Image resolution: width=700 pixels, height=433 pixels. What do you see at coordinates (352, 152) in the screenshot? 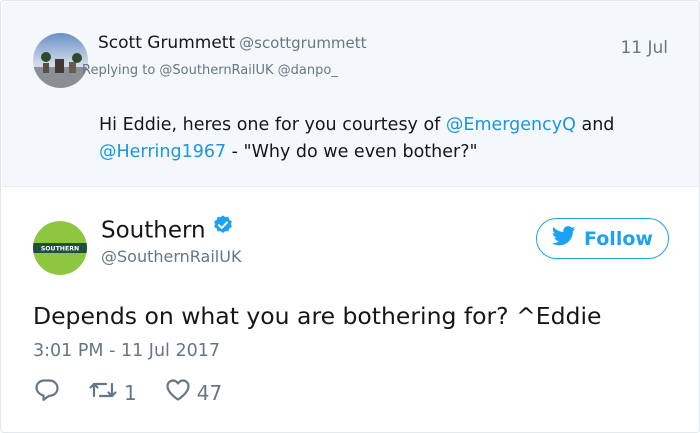
I see `reply-text-quote: - "Why do we even bother?"` at bounding box center [352, 152].